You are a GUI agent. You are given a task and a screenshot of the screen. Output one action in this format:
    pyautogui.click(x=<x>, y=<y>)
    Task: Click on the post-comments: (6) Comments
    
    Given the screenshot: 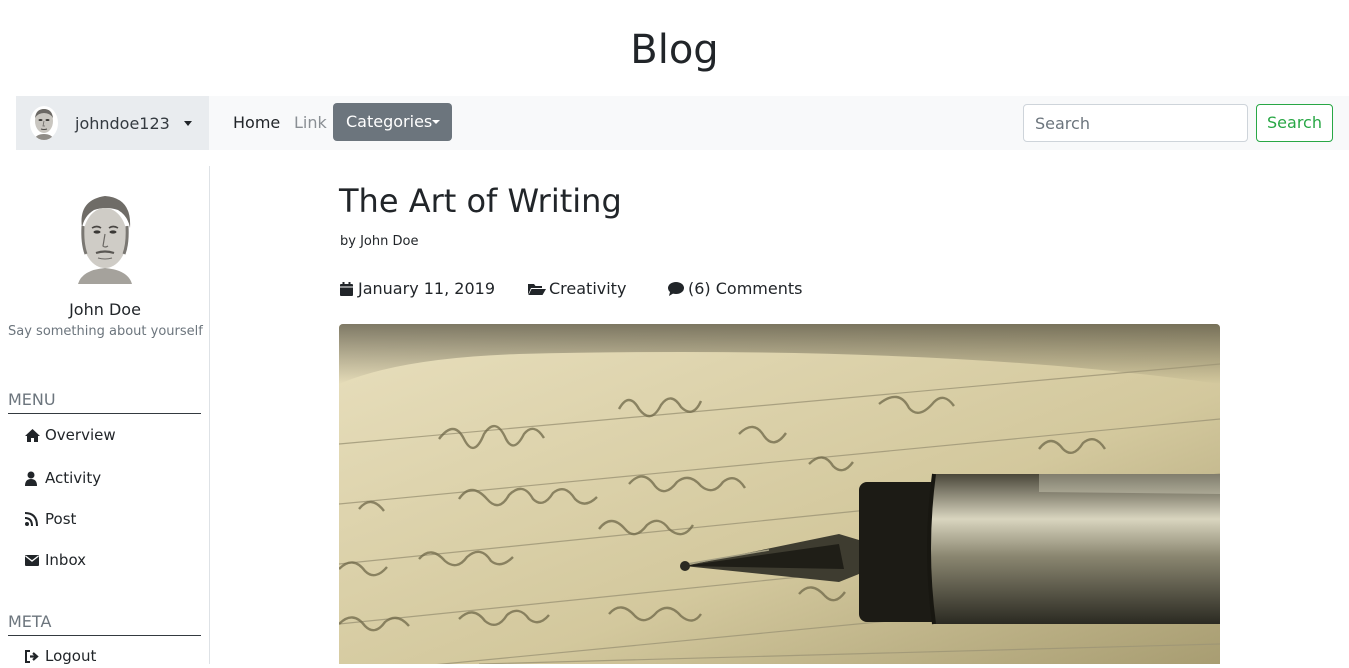 What is the action you would take?
    pyautogui.click(x=734, y=288)
    